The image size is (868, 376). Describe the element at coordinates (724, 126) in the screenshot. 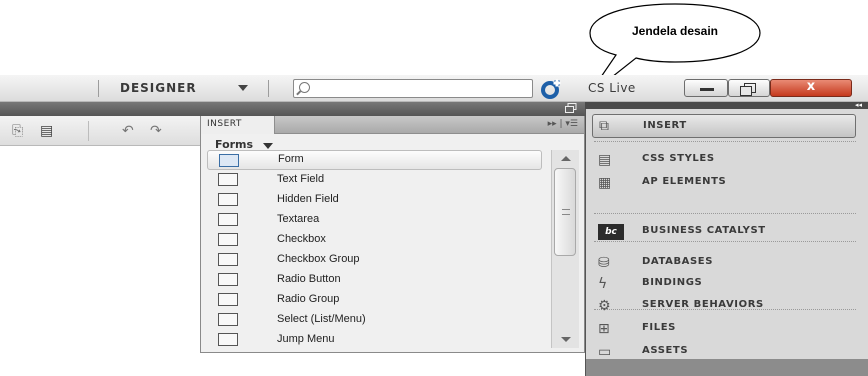

I see `panel-insert: ⧉ INSERT` at that location.